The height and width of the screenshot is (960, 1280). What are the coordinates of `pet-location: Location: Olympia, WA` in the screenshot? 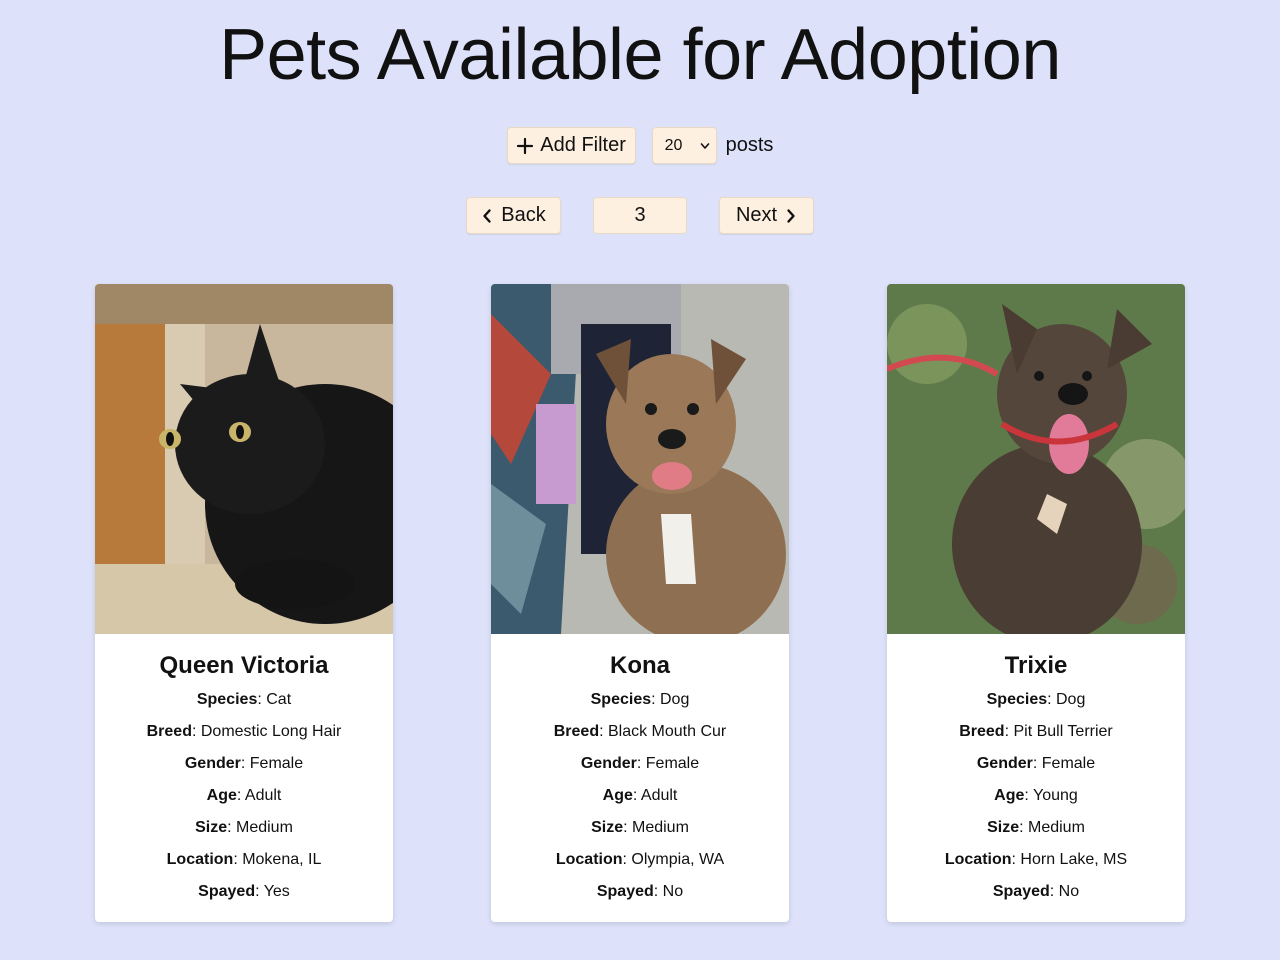 It's located at (640, 859).